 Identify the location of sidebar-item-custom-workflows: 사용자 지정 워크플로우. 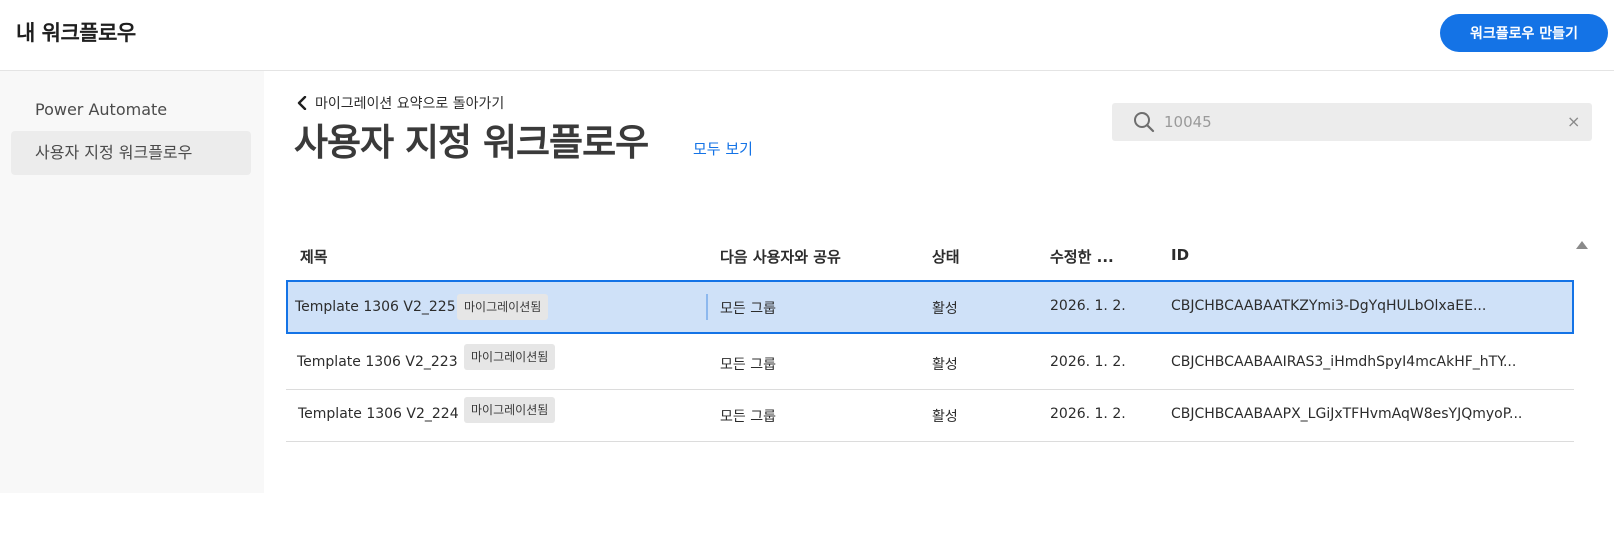
(131, 153).